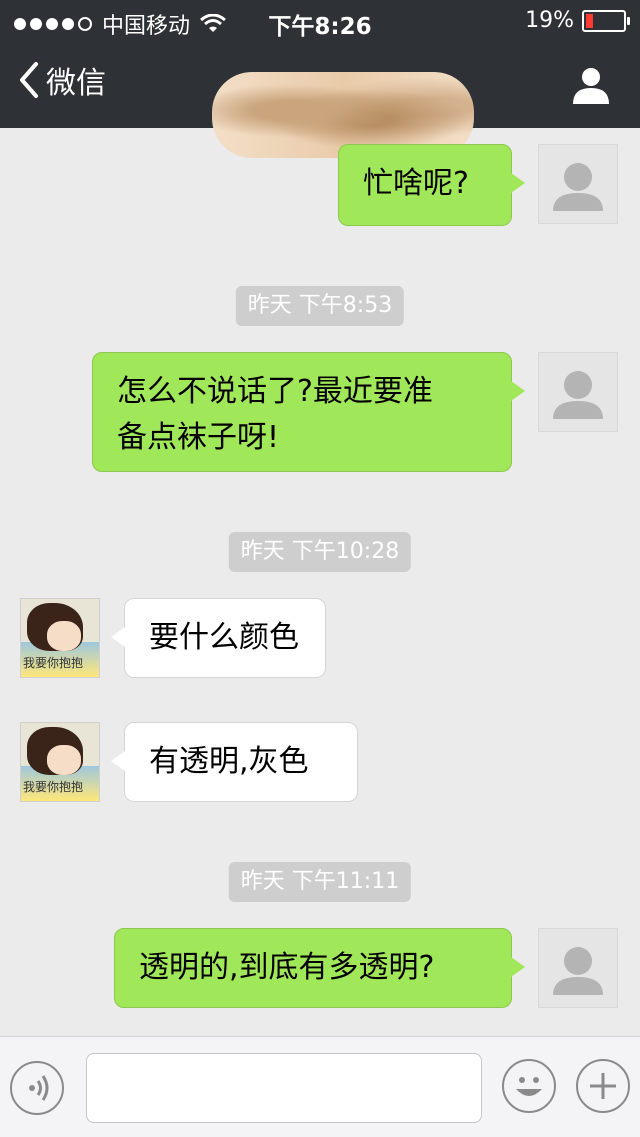 The width and height of the screenshot is (640, 1137). What do you see at coordinates (284, 1088) in the screenshot?
I see `message-input` at bounding box center [284, 1088].